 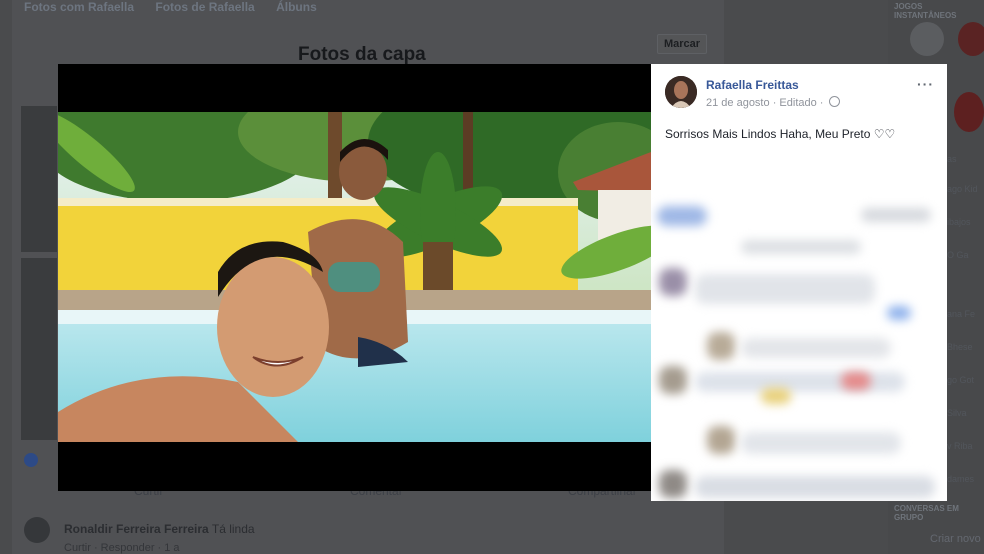 I want to click on create-group-link: Criar novo, so click(x=955, y=539).